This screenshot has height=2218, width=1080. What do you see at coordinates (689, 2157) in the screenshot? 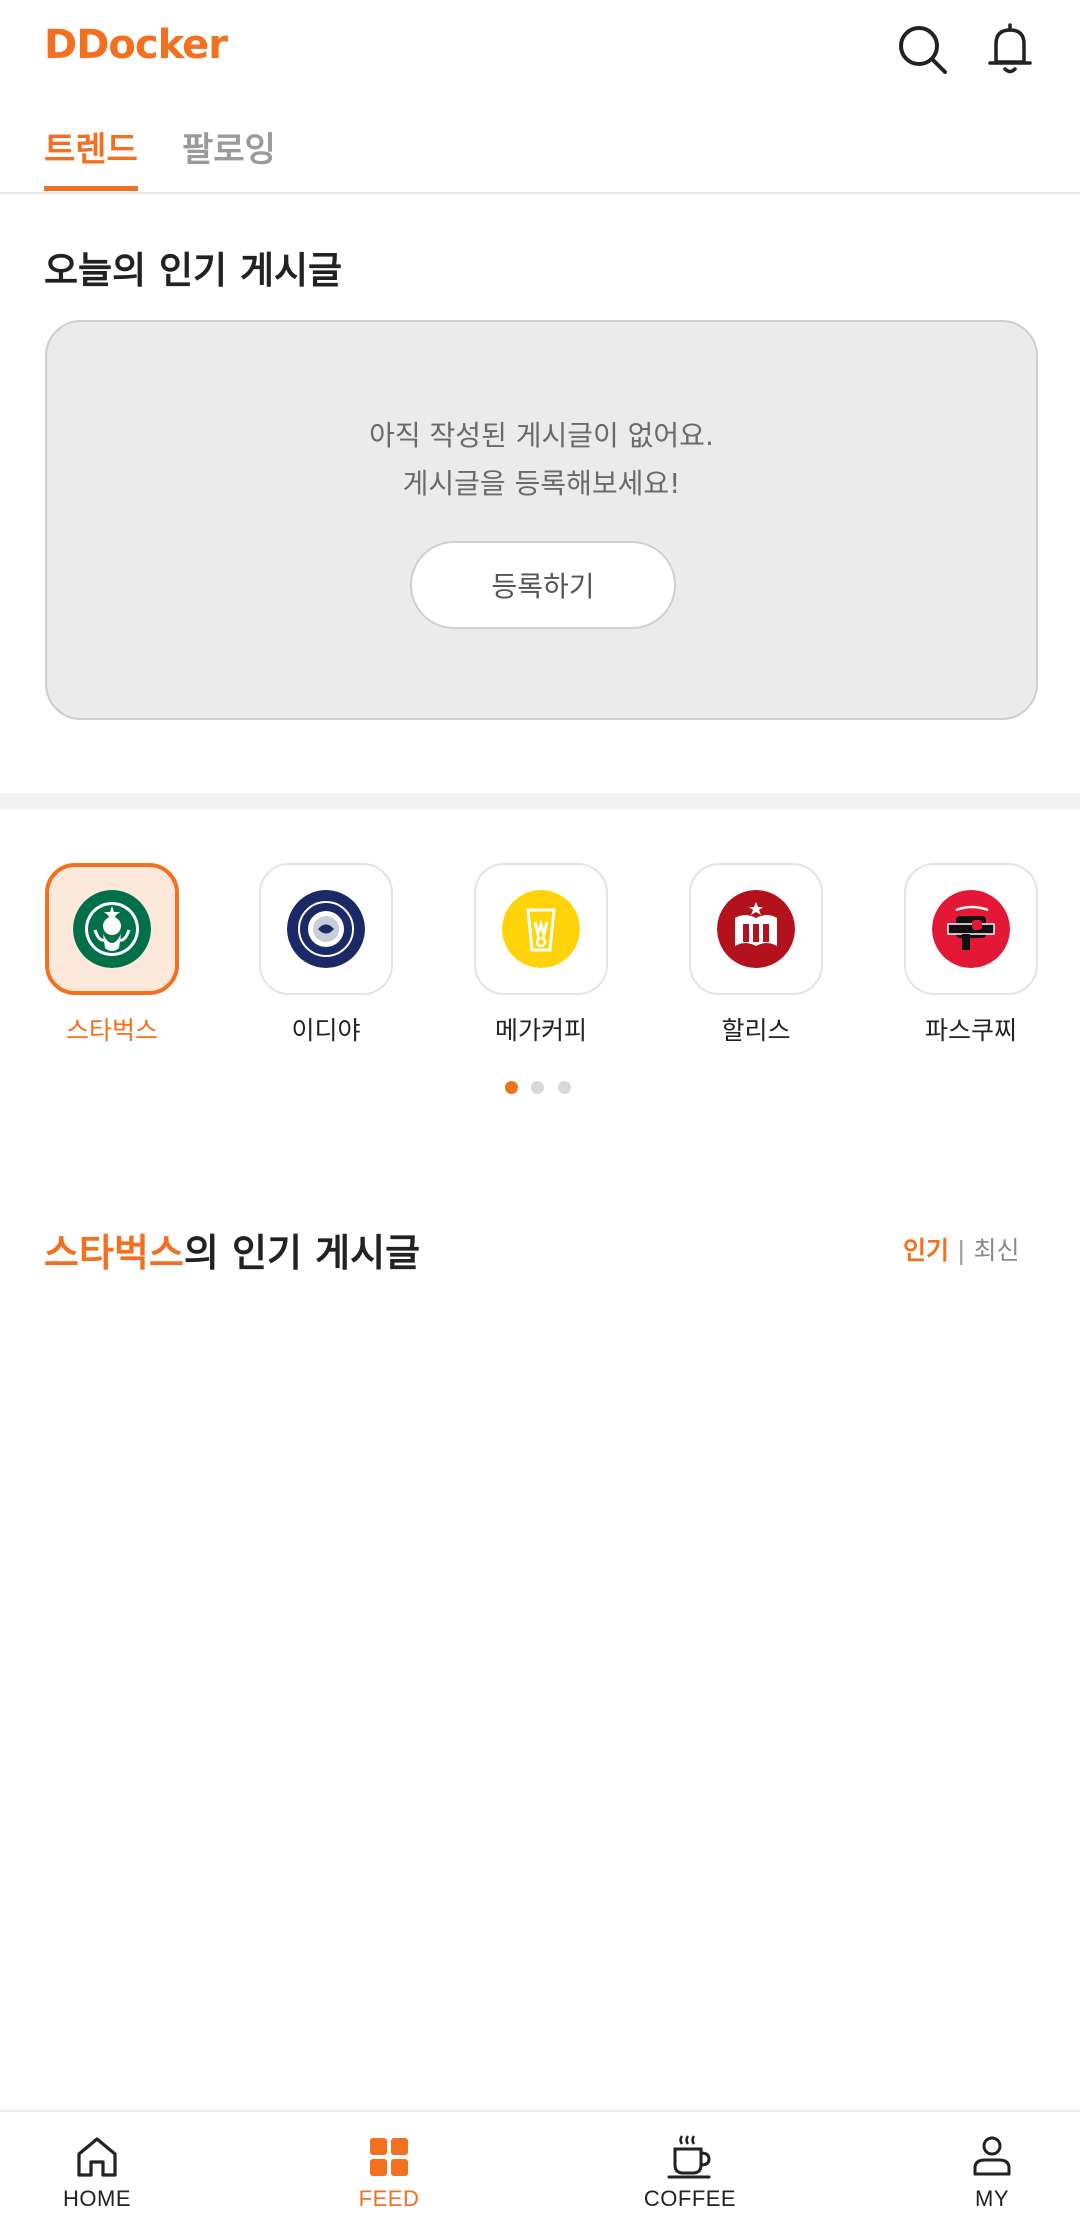
I see `coffee-cup-icon` at bounding box center [689, 2157].